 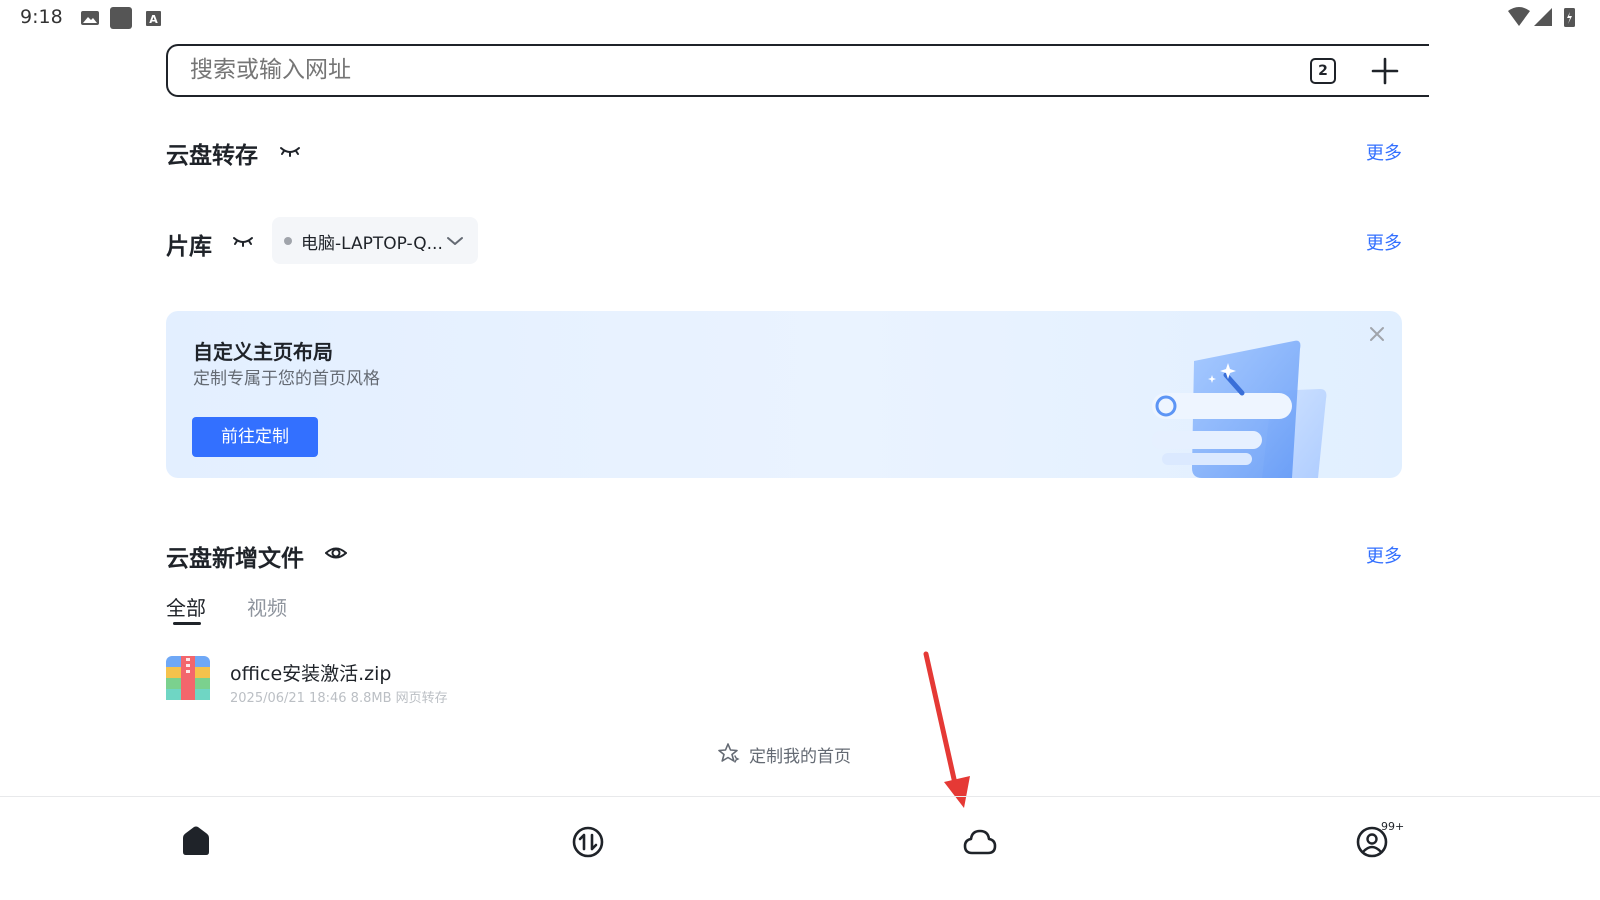 What do you see at coordinates (188, 678) in the screenshot?
I see `zip-archive-icon` at bounding box center [188, 678].